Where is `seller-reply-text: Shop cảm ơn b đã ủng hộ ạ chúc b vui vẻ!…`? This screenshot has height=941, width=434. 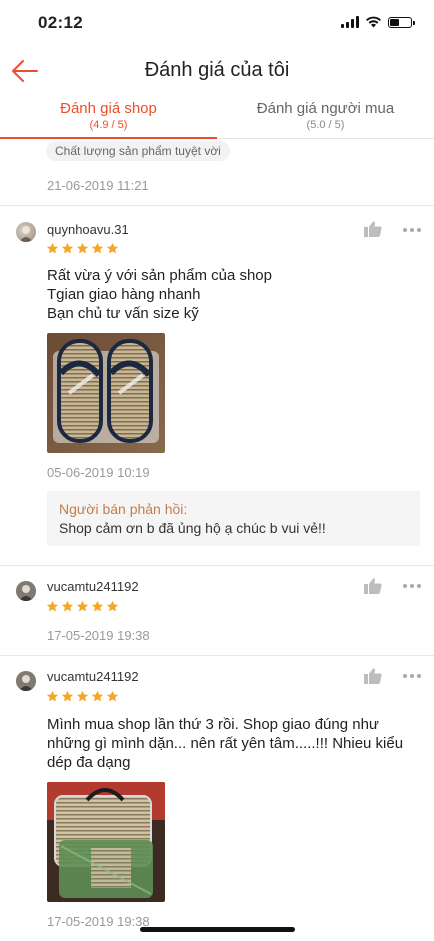
seller-reply-text: Shop cảm ơn b đã ủng hộ ạ chúc b vui vẻ!… is located at coordinates (192, 528).